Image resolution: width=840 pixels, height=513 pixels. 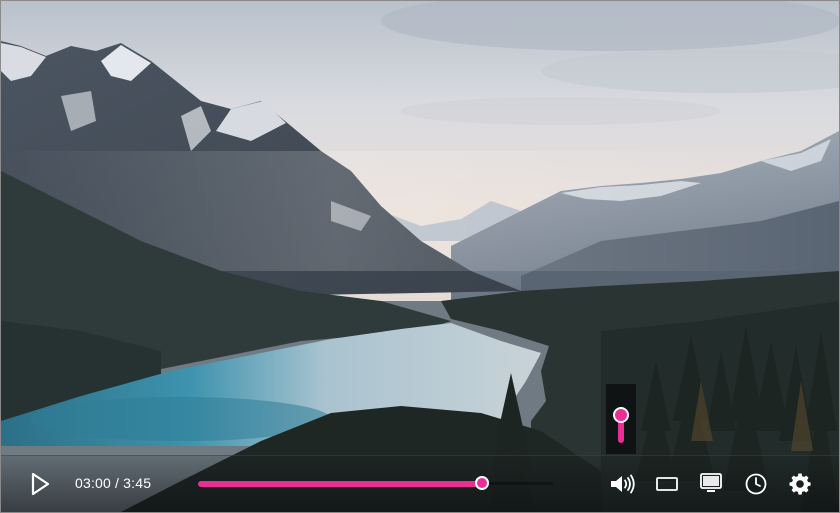 I want to click on settings-button, so click(x=800, y=484).